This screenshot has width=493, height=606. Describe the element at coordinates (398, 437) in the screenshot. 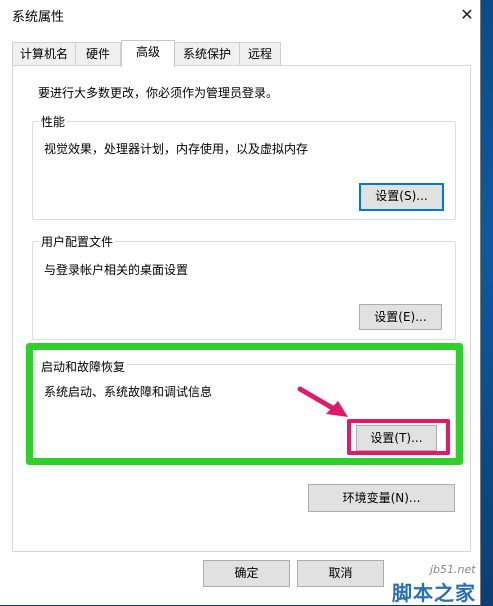

I see `pink-button-outline` at that location.